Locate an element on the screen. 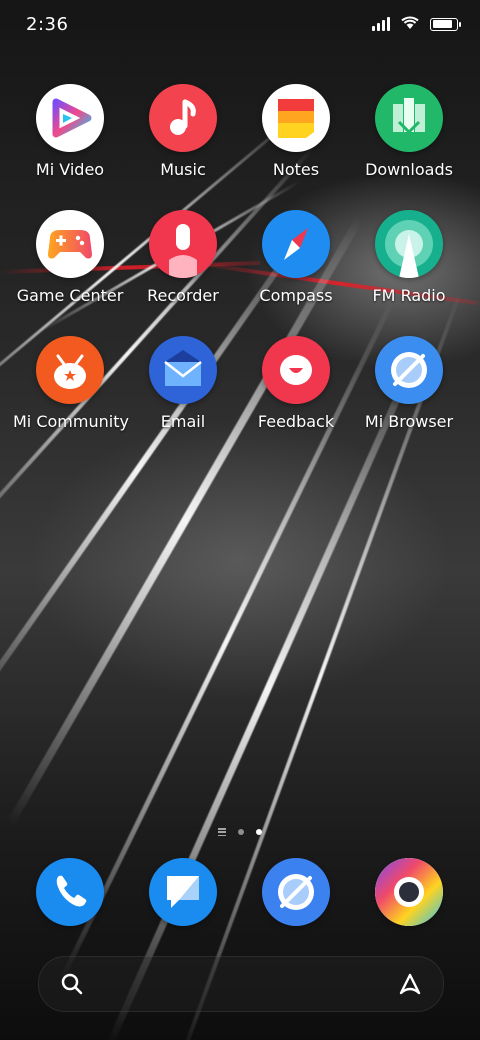 The width and height of the screenshot is (480, 1040). chrome-icon is located at coordinates (409, 892).